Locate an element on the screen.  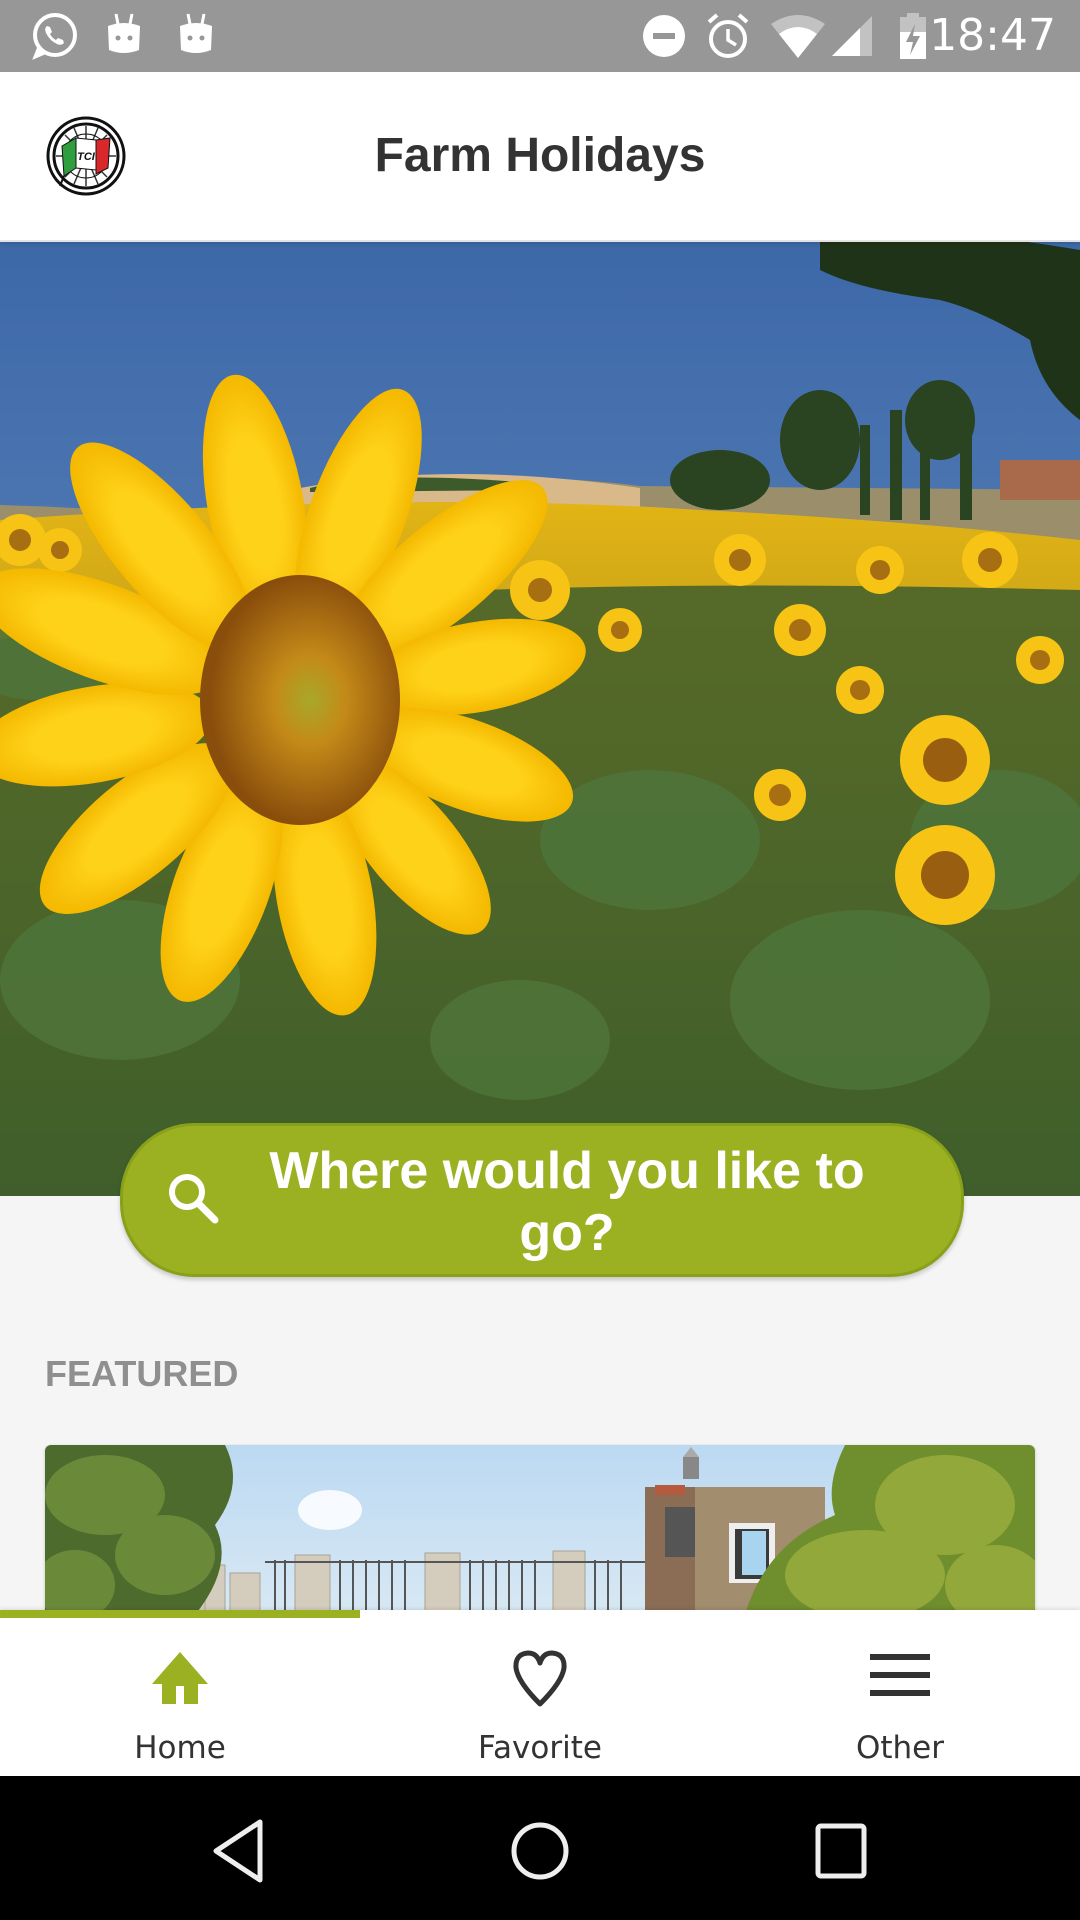
nav-label-other: Other is located at coordinates (900, 1748).